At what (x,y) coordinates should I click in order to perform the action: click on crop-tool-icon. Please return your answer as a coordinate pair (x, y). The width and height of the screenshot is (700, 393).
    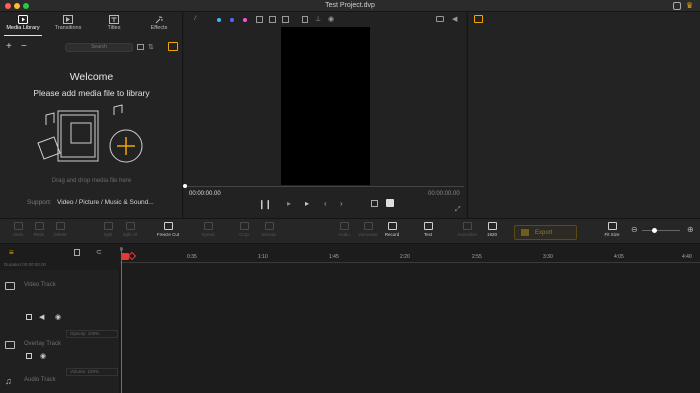
    Looking at the image, I should click on (244, 226).